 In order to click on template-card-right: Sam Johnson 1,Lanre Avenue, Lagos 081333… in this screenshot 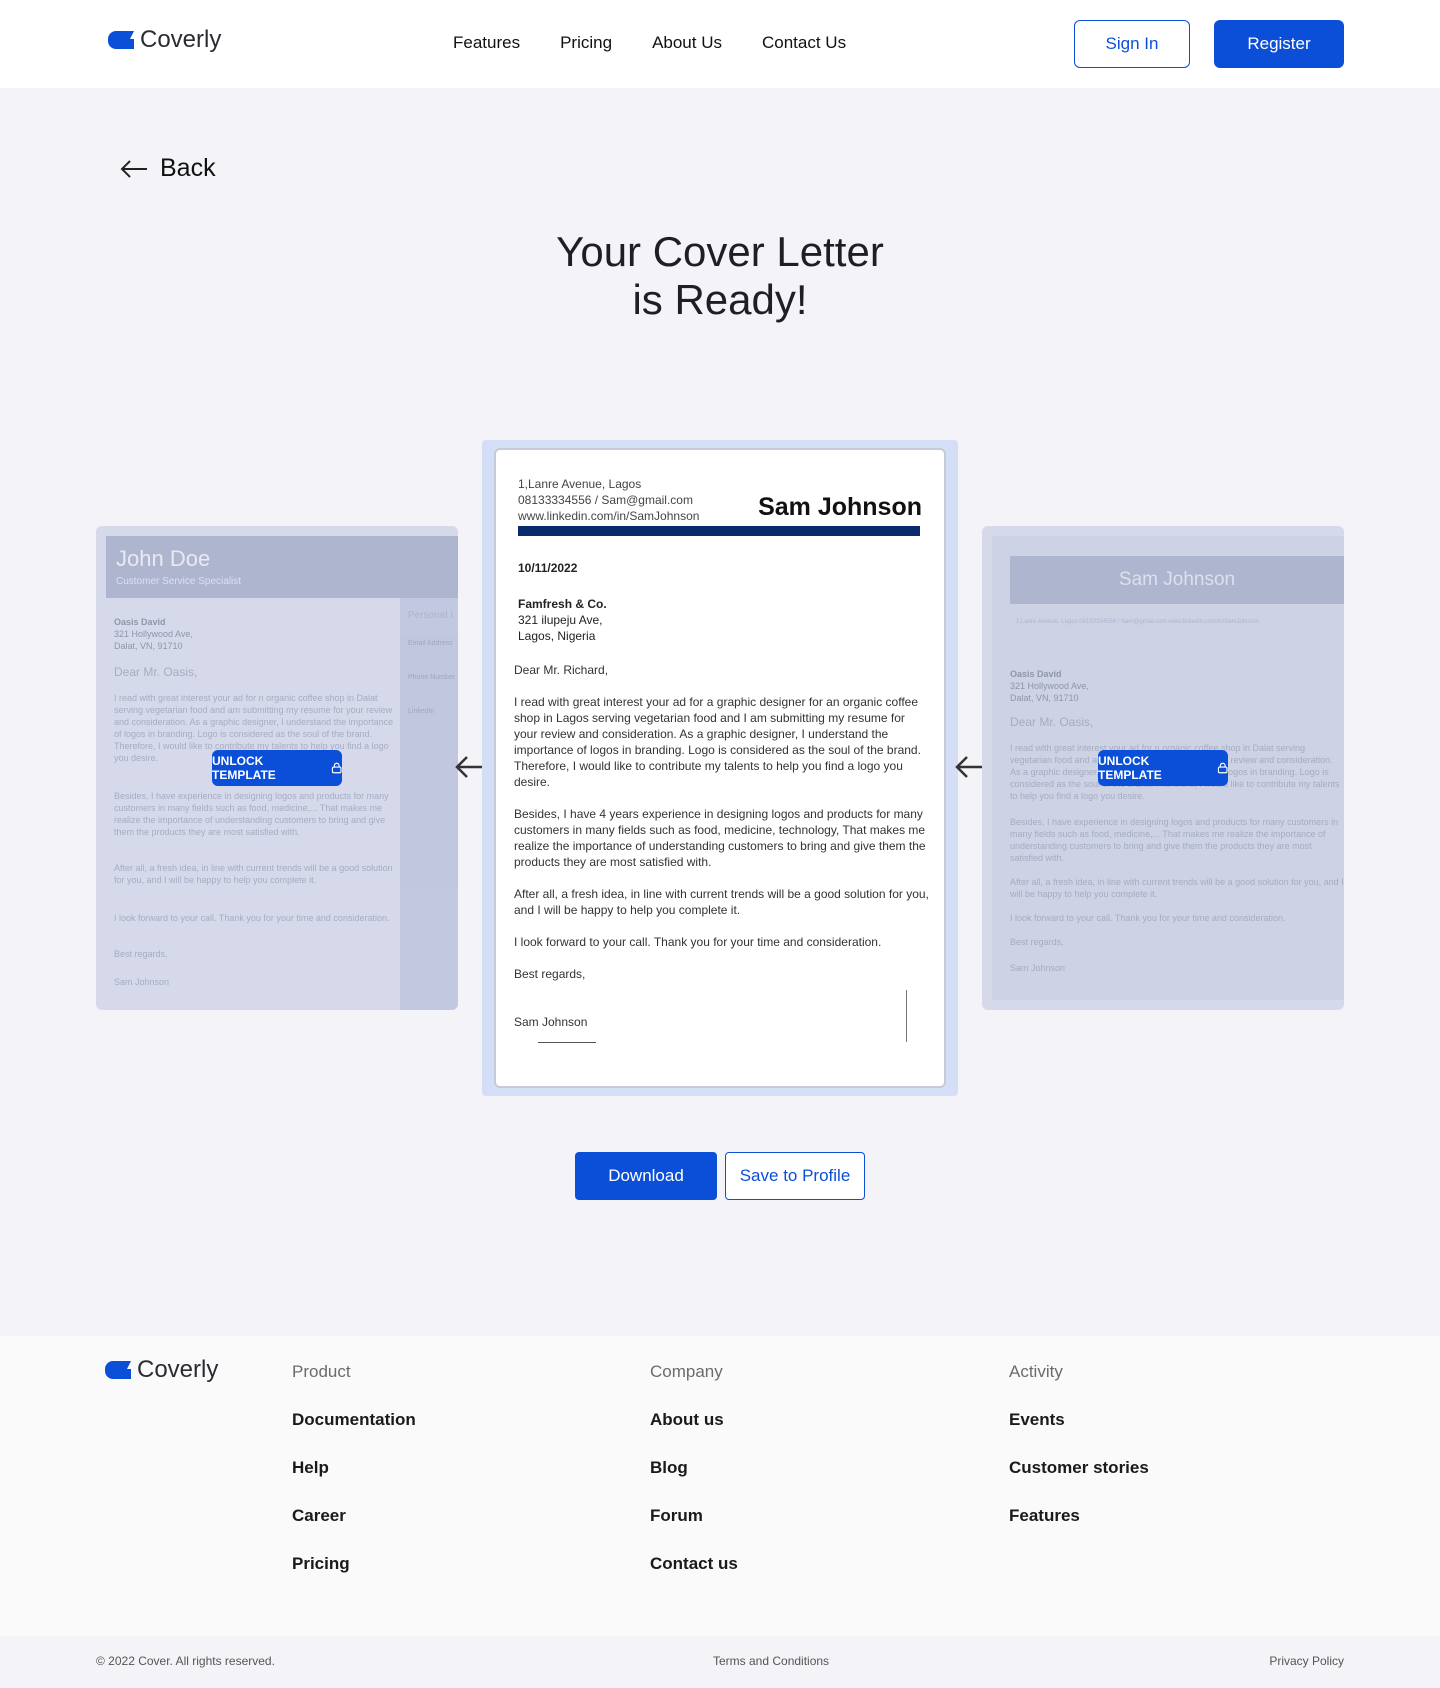, I will do `click(1163, 768)`.